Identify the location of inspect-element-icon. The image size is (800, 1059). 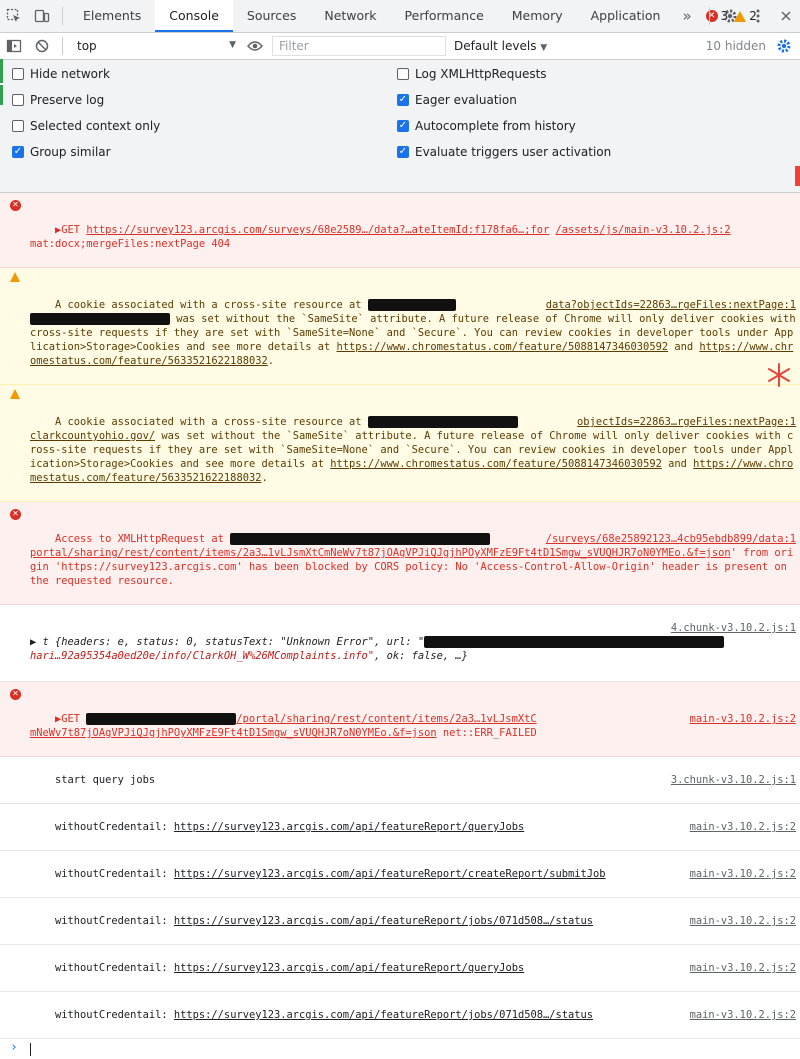
(14, 16).